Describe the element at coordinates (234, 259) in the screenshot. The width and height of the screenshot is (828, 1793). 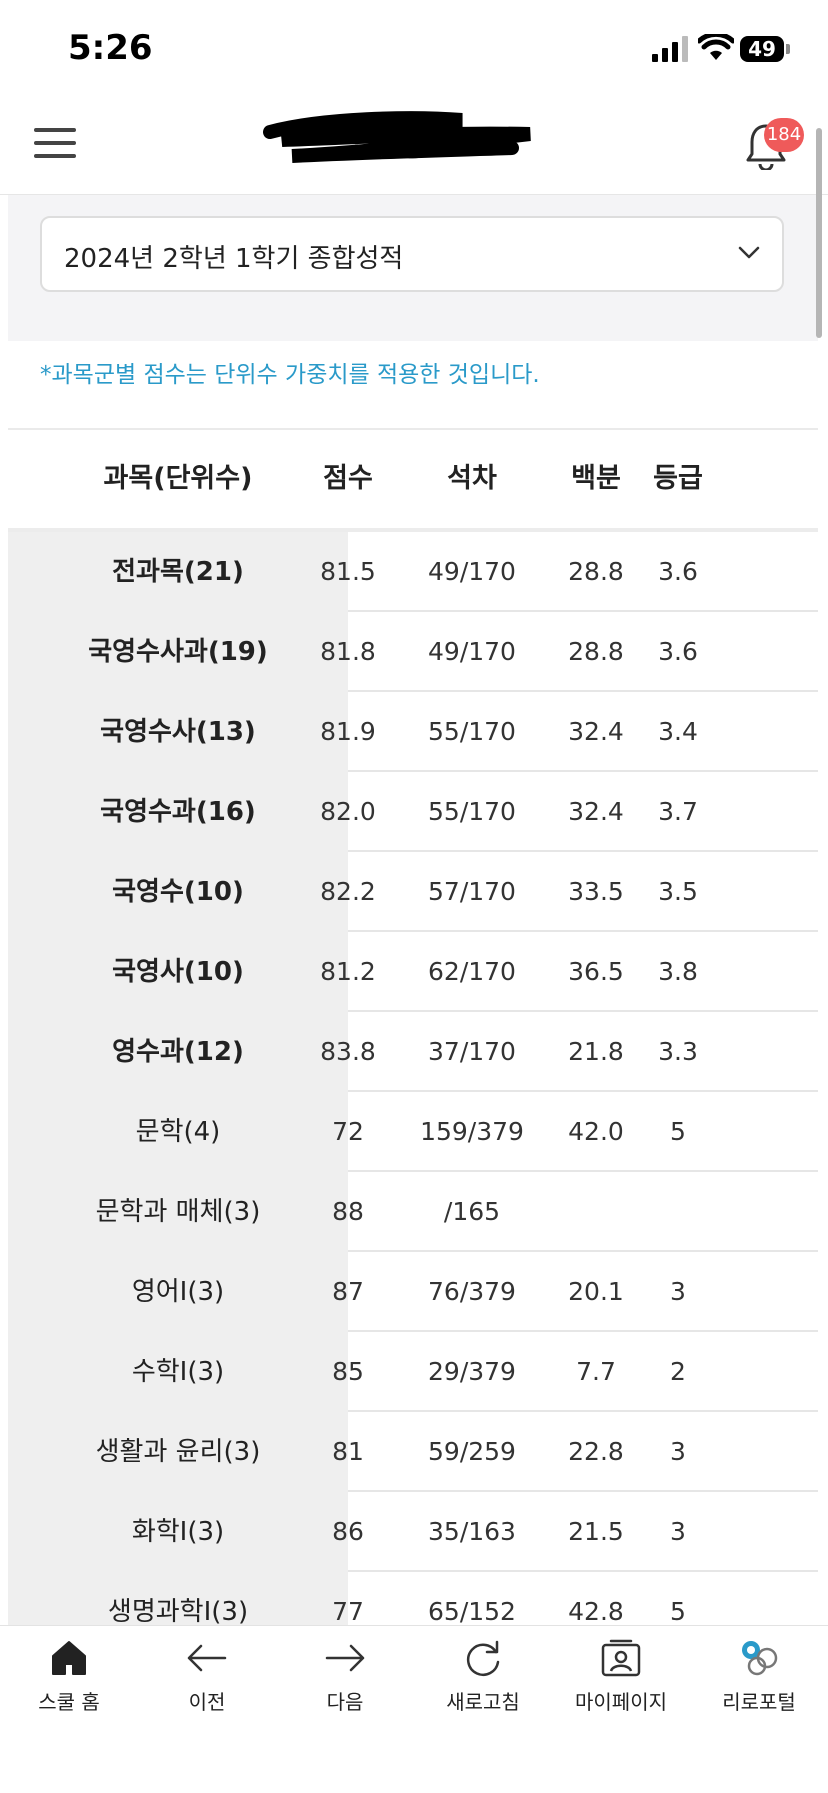
I see `semester-select-value: 2024년 2학년 1학기 종합성적` at that location.